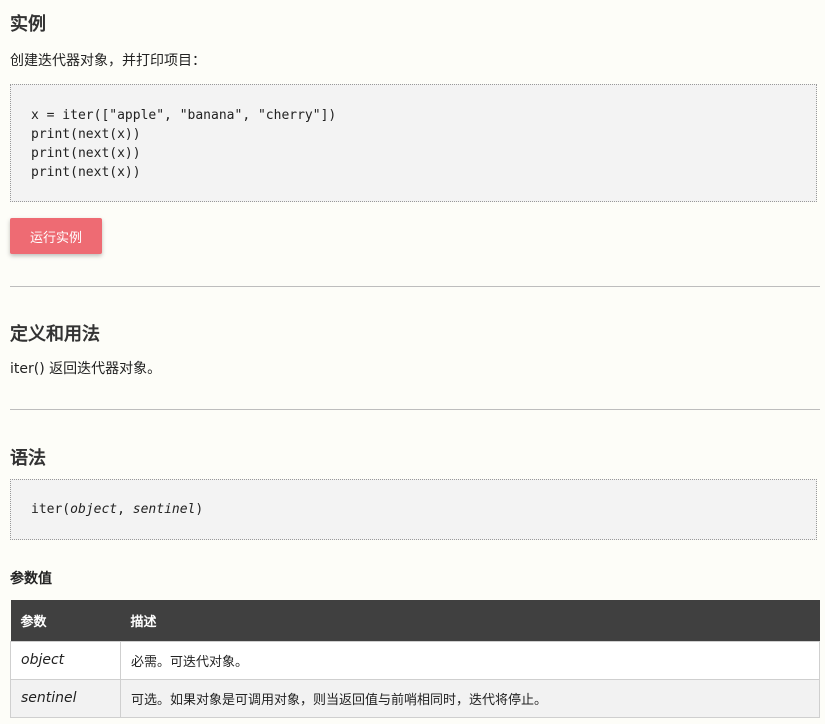 This screenshot has height=724, width=825. Describe the element at coordinates (51, 509) in the screenshot. I see `syntax-func: iter(` at that location.